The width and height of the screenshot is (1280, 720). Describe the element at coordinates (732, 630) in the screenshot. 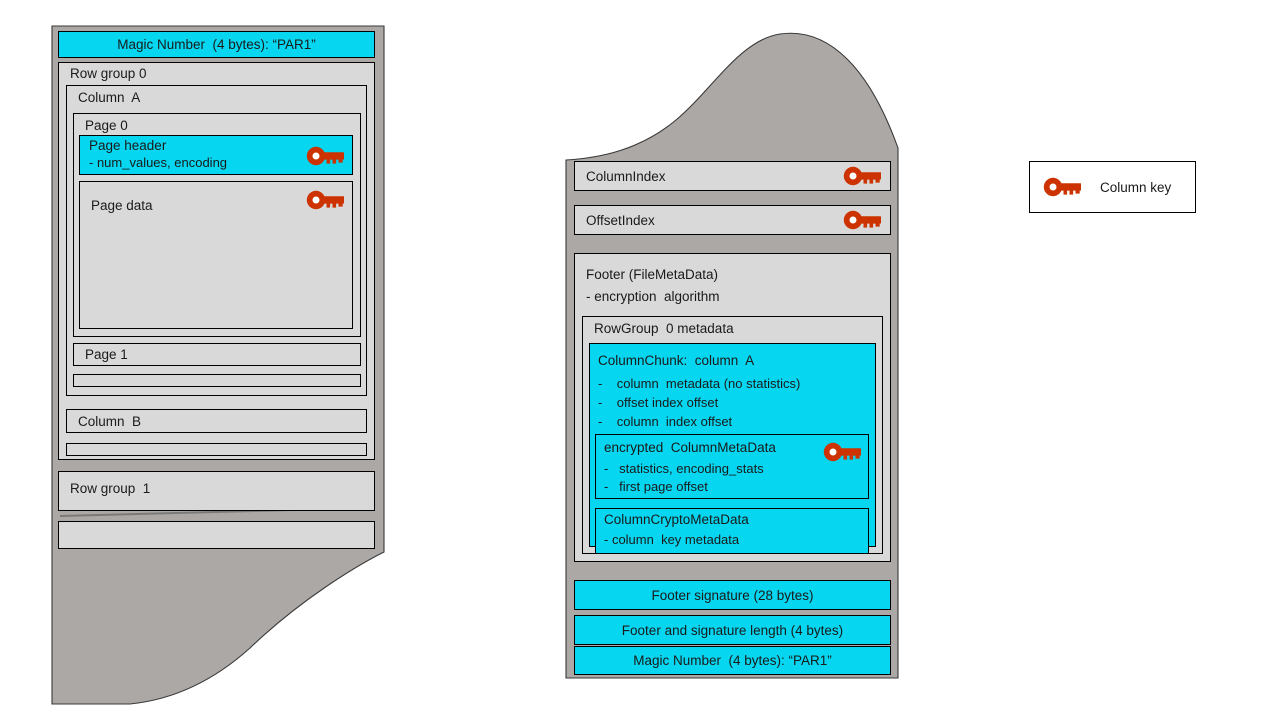

I see `footer-signature-length-label: Footer and signature length (4 bytes)` at that location.